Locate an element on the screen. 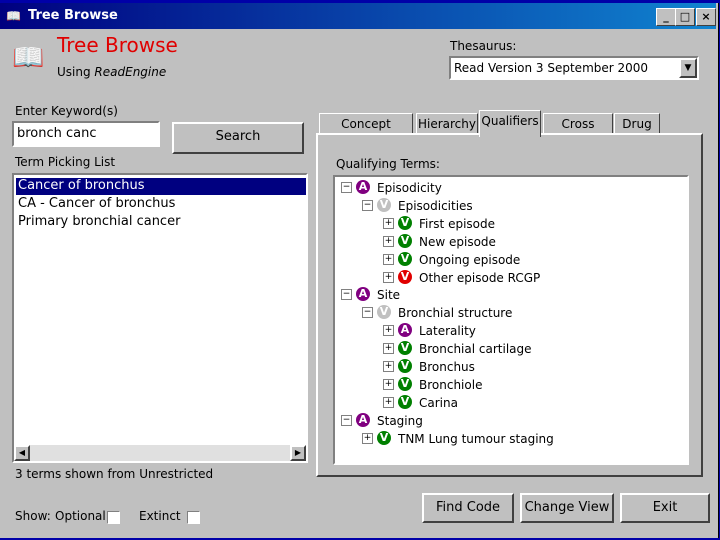 Image resolution: width=720 pixels, height=540 pixels. extinct-label: Extinct is located at coordinates (160, 516).